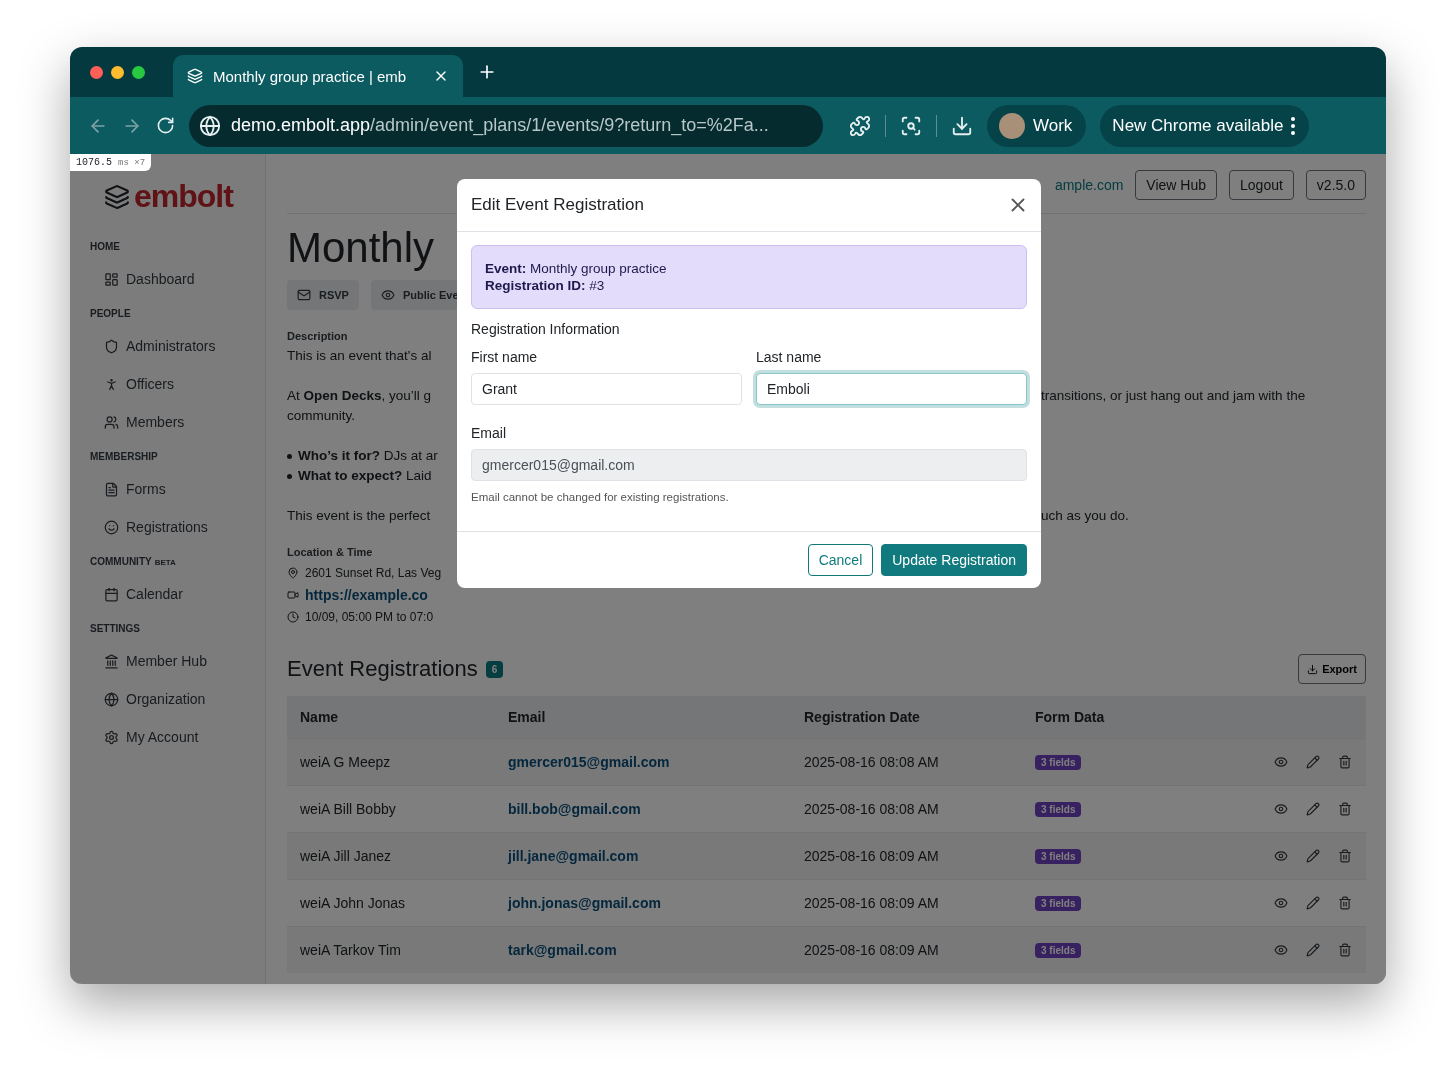 This screenshot has width=1456, height=1078. I want to click on header-button: Logout, so click(1261, 185).